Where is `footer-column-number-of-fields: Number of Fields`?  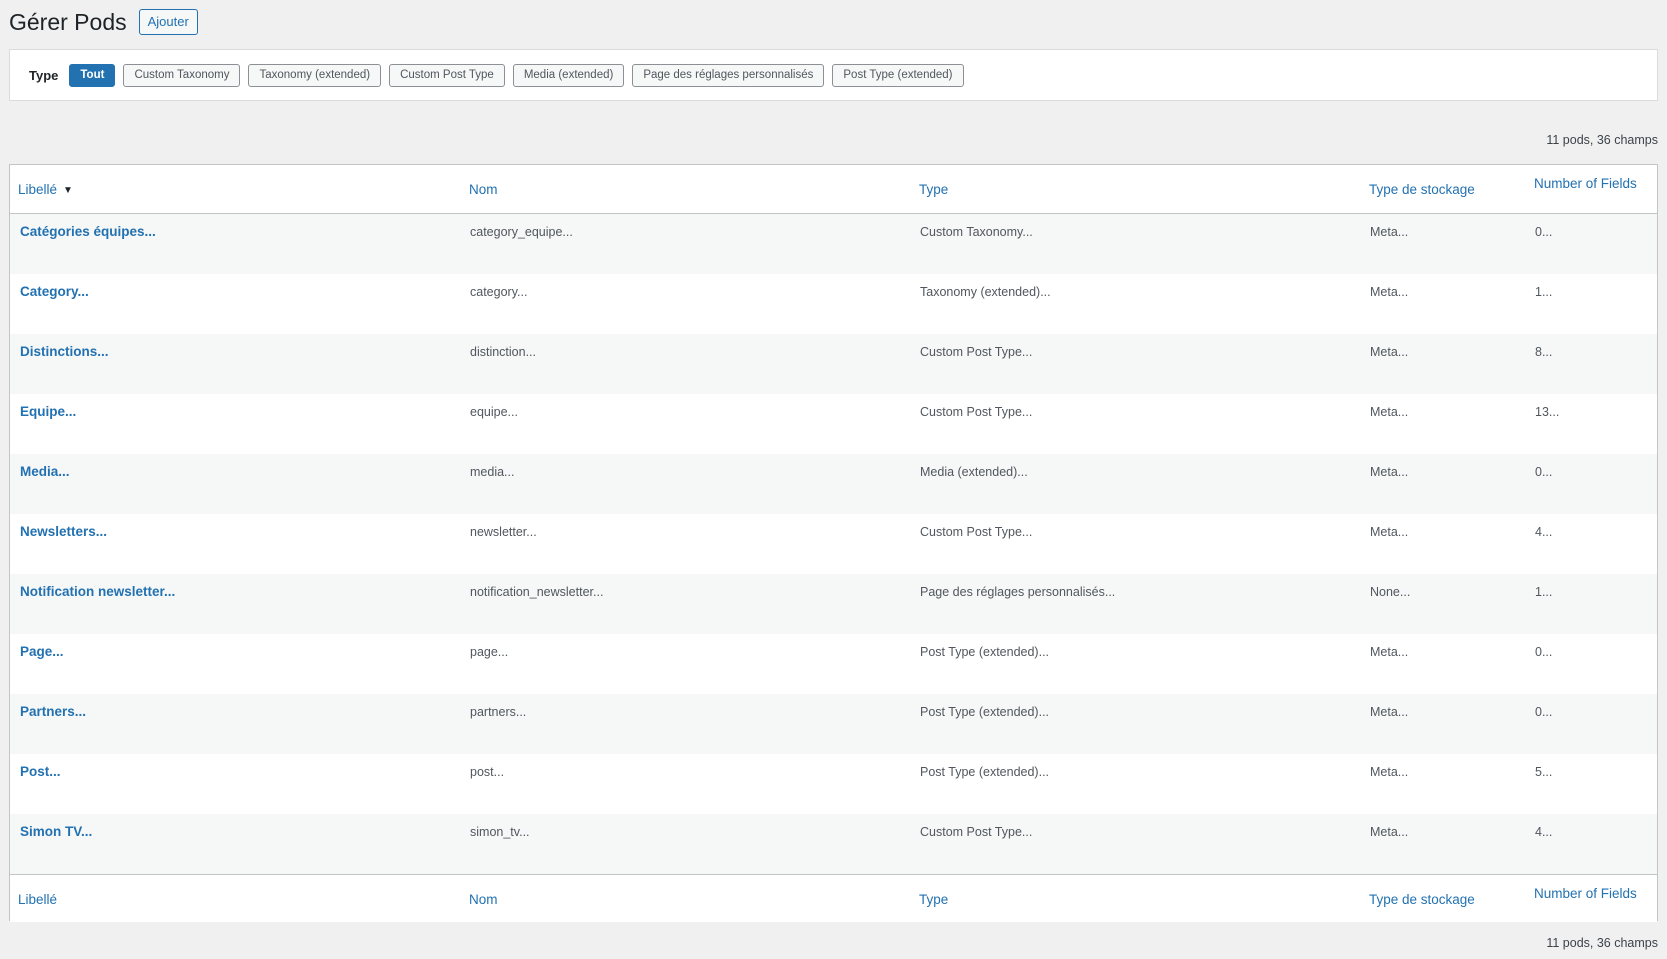
footer-column-number-of-fields: Number of Fields is located at coordinates (1585, 893).